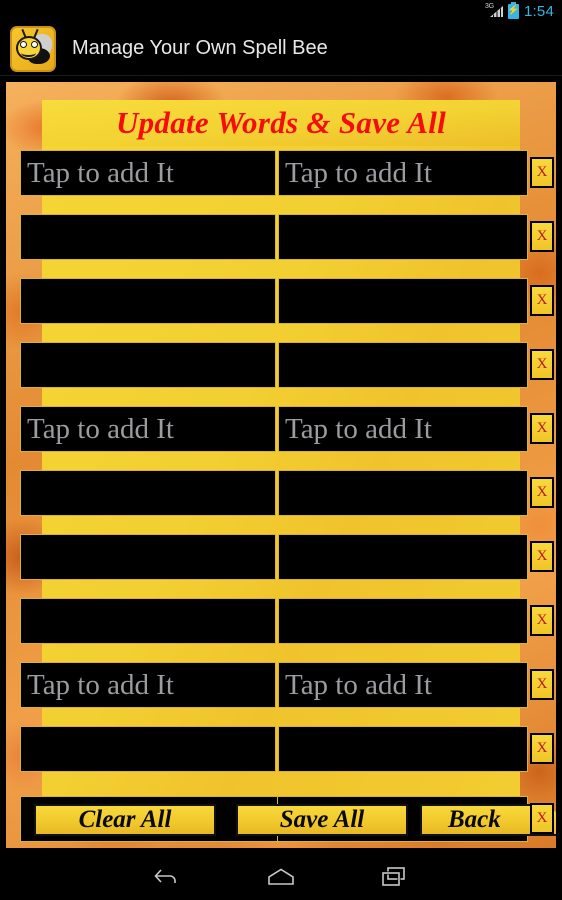  What do you see at coordinates (322, 820) in the screenshot?
I see `save-all-button: Save All` at bounding box center [322, 820].